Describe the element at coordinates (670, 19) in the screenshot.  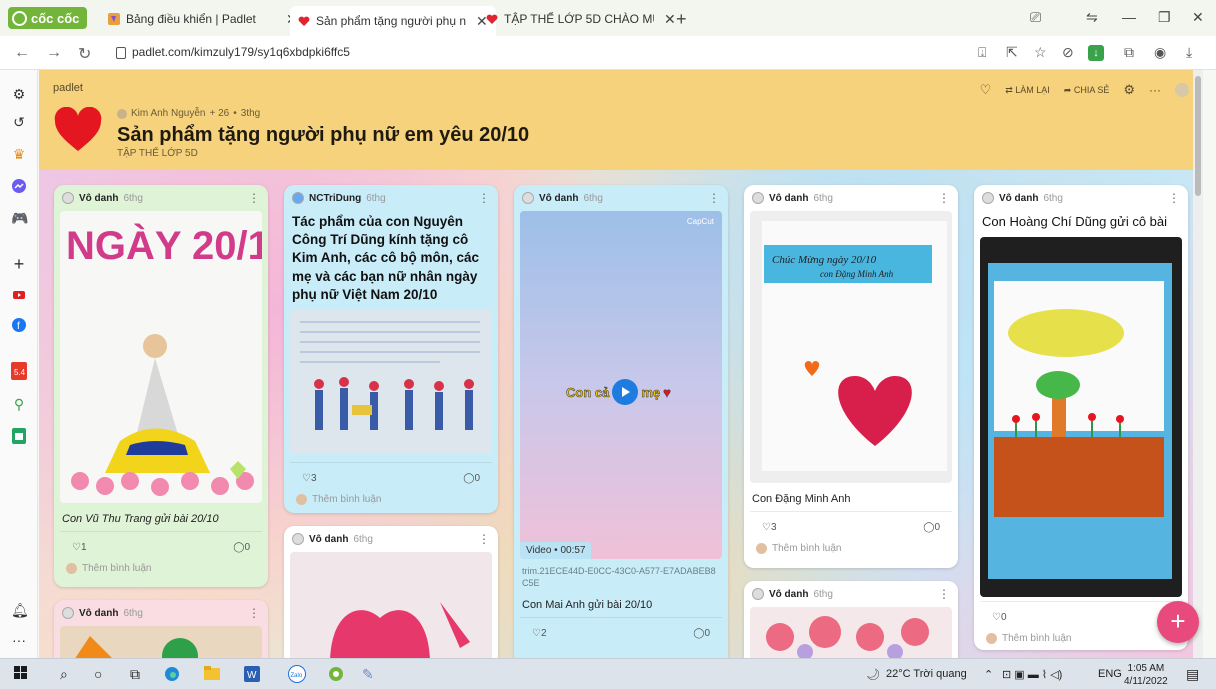
I see `tab-close-icon: ✕` at that location.